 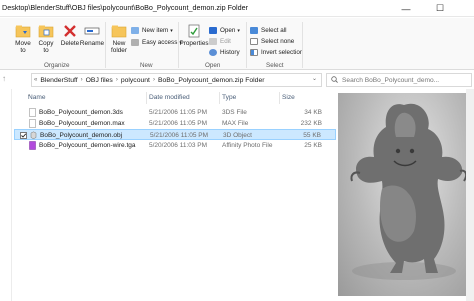 I want to click on maximize-button: ☐, so click(x=440, y=8).